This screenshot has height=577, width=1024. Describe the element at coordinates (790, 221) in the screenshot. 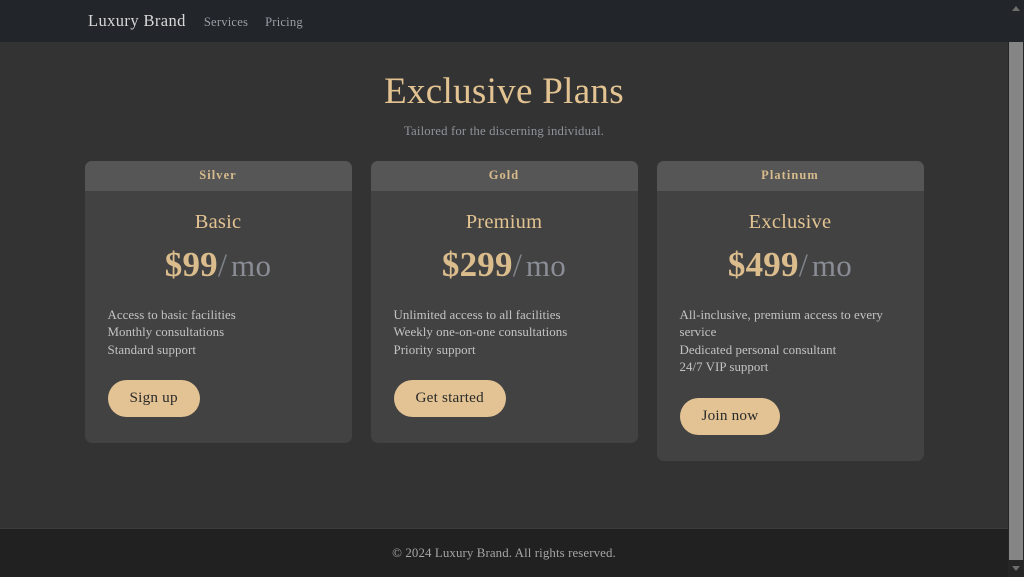

I see `plan-name: Exclusive` at that location.